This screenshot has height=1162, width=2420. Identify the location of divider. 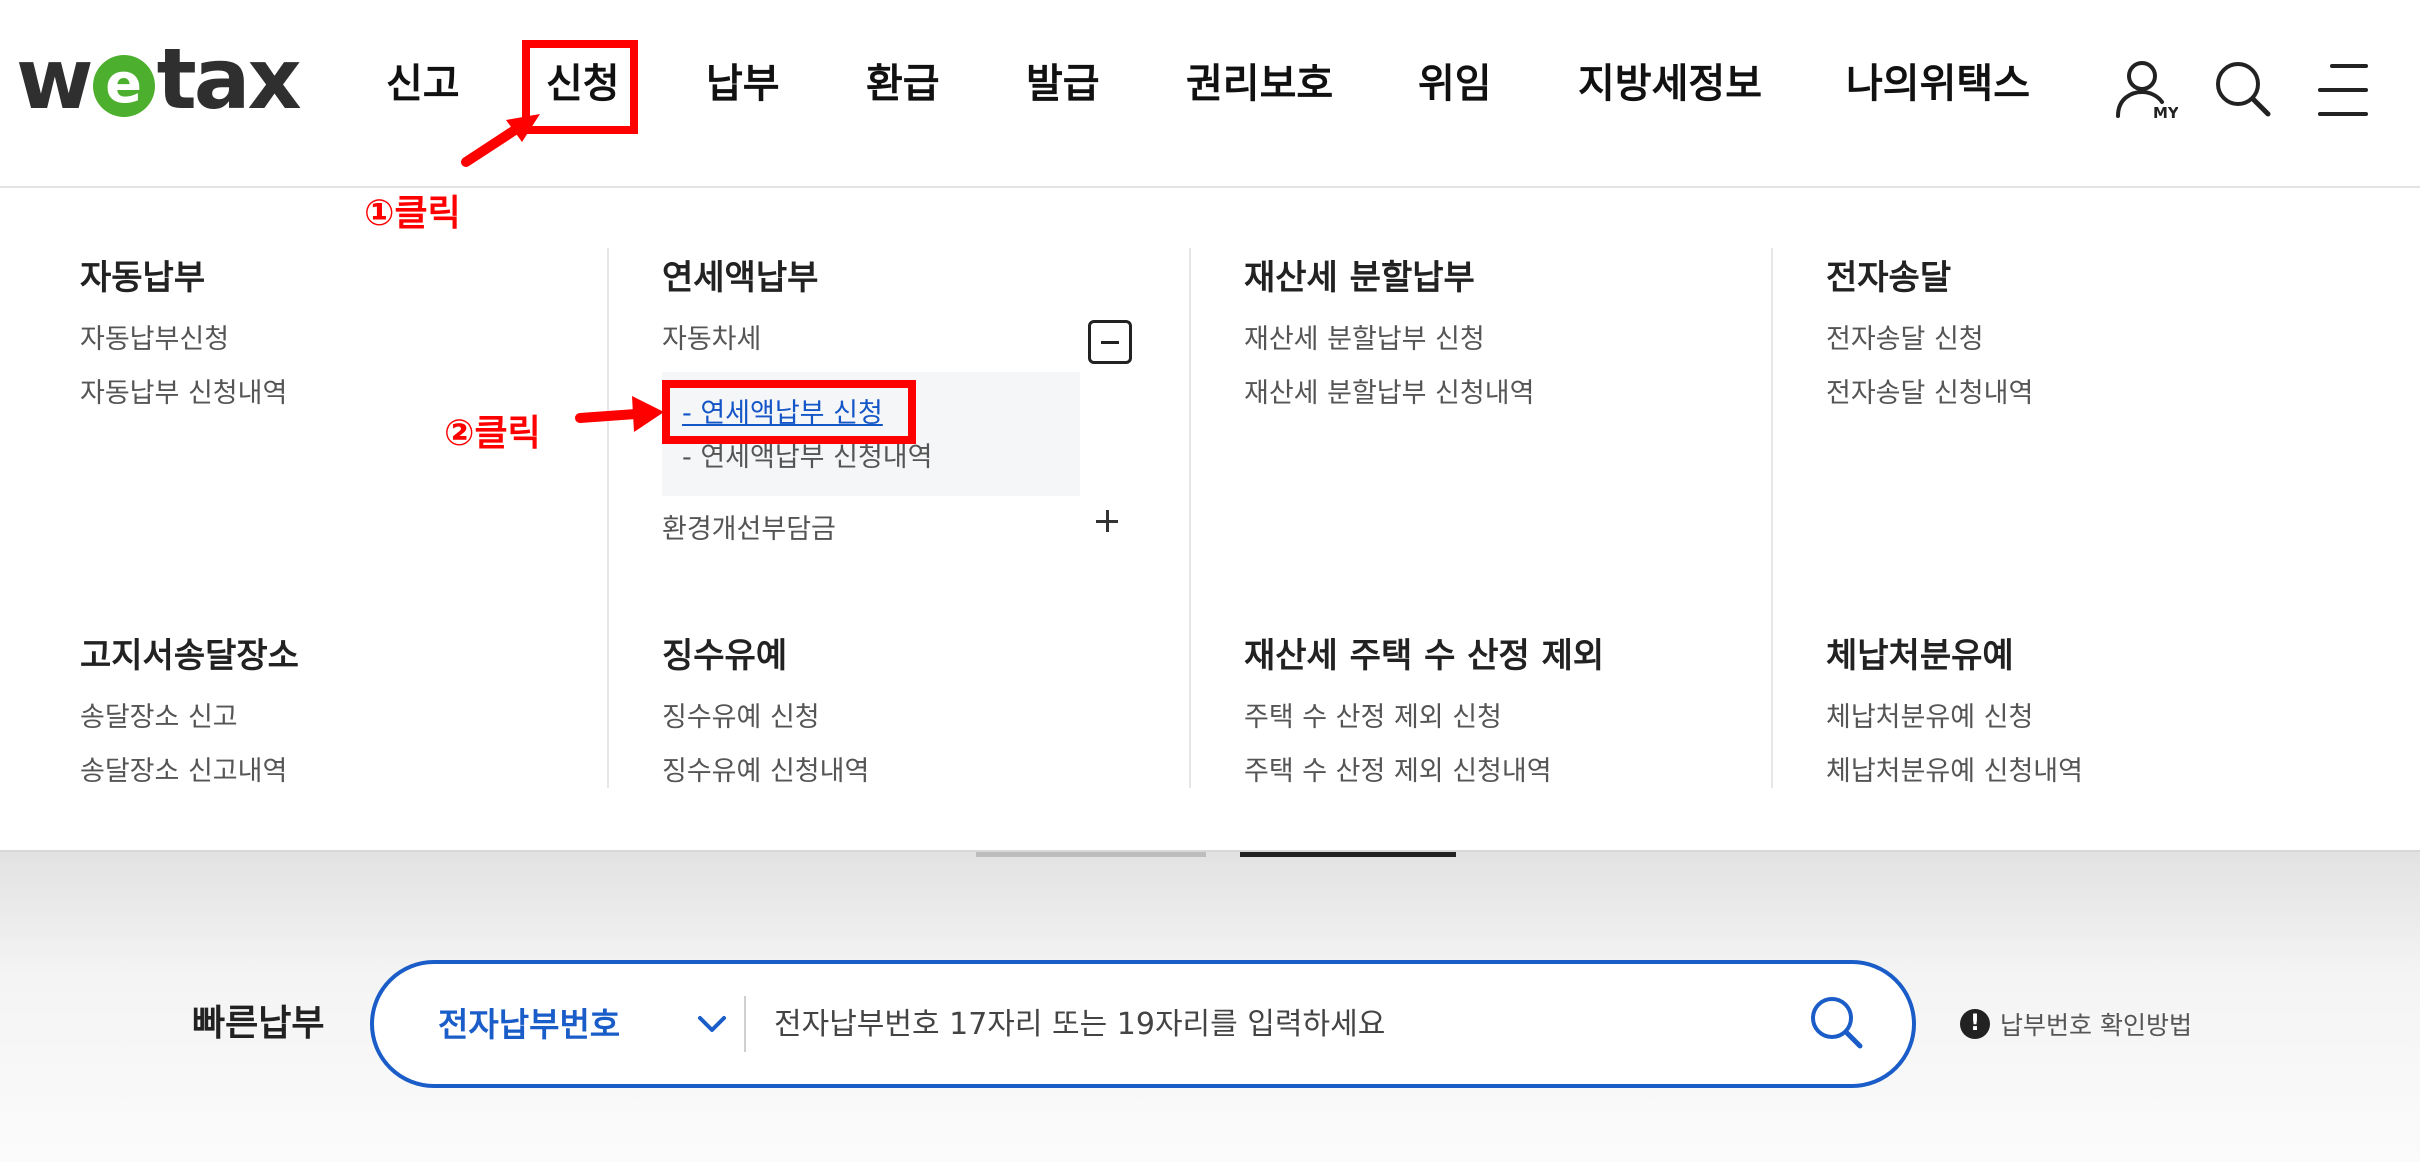
(745, 1024).